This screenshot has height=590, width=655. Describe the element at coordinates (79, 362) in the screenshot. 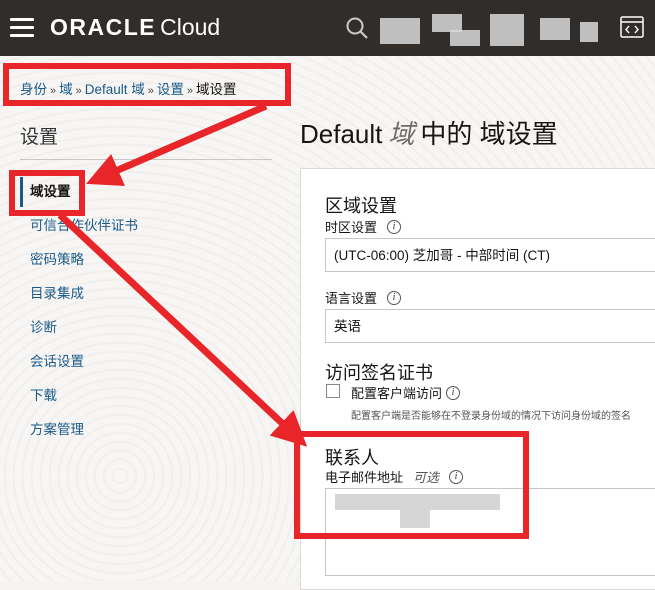

I see `sidebar-item-session-settings: 会话设置` at that location.